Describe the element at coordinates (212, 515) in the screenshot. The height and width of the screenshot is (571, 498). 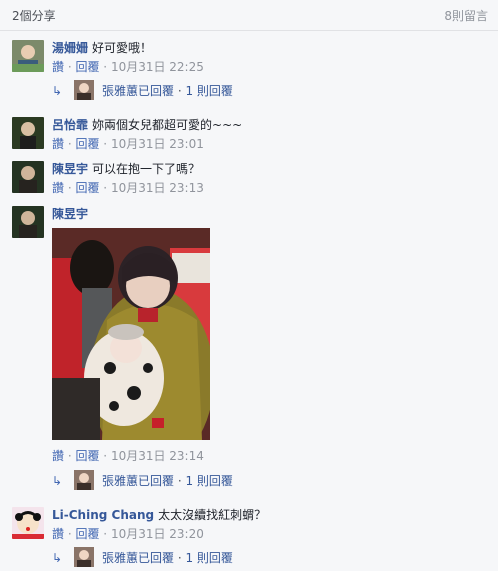
I see `comment-text: 太太沒續找紅刺蝟？` at that location.